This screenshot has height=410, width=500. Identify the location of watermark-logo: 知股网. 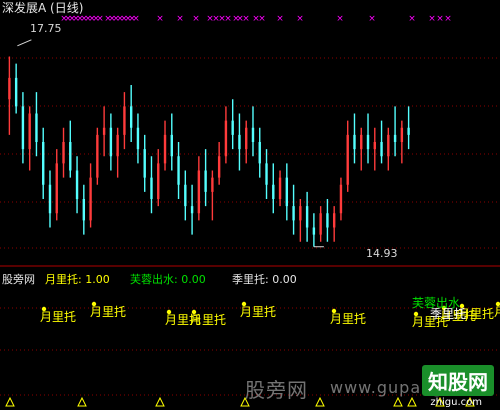
(458, 380).